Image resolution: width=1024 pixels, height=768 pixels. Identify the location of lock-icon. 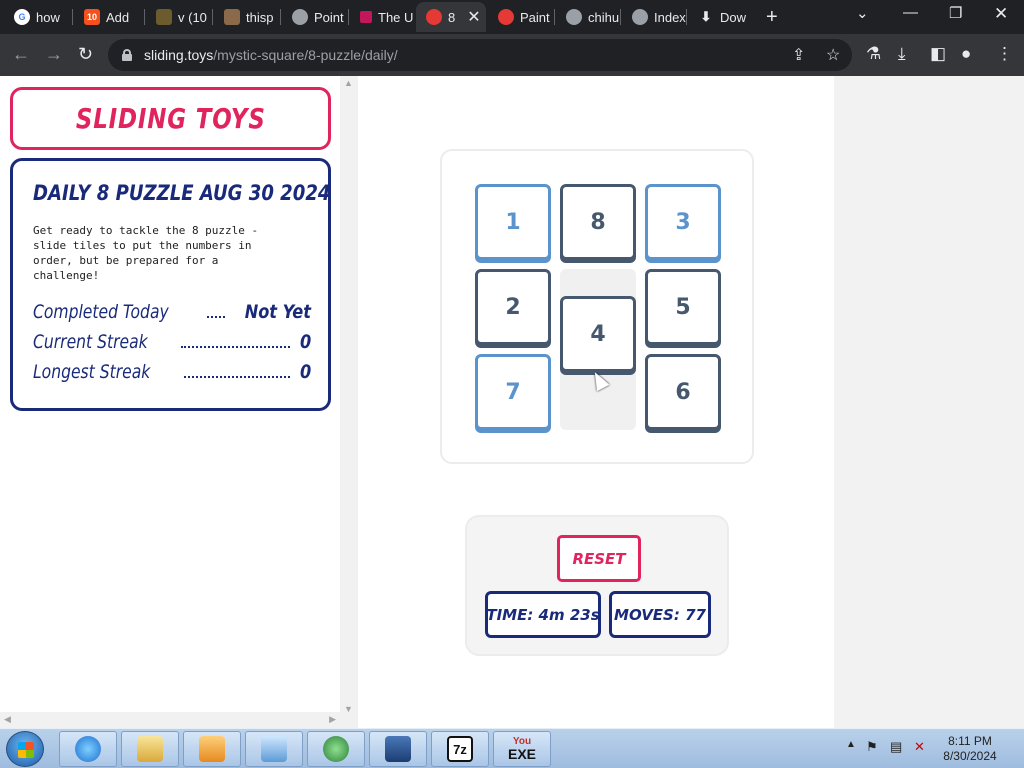
(127, 55).